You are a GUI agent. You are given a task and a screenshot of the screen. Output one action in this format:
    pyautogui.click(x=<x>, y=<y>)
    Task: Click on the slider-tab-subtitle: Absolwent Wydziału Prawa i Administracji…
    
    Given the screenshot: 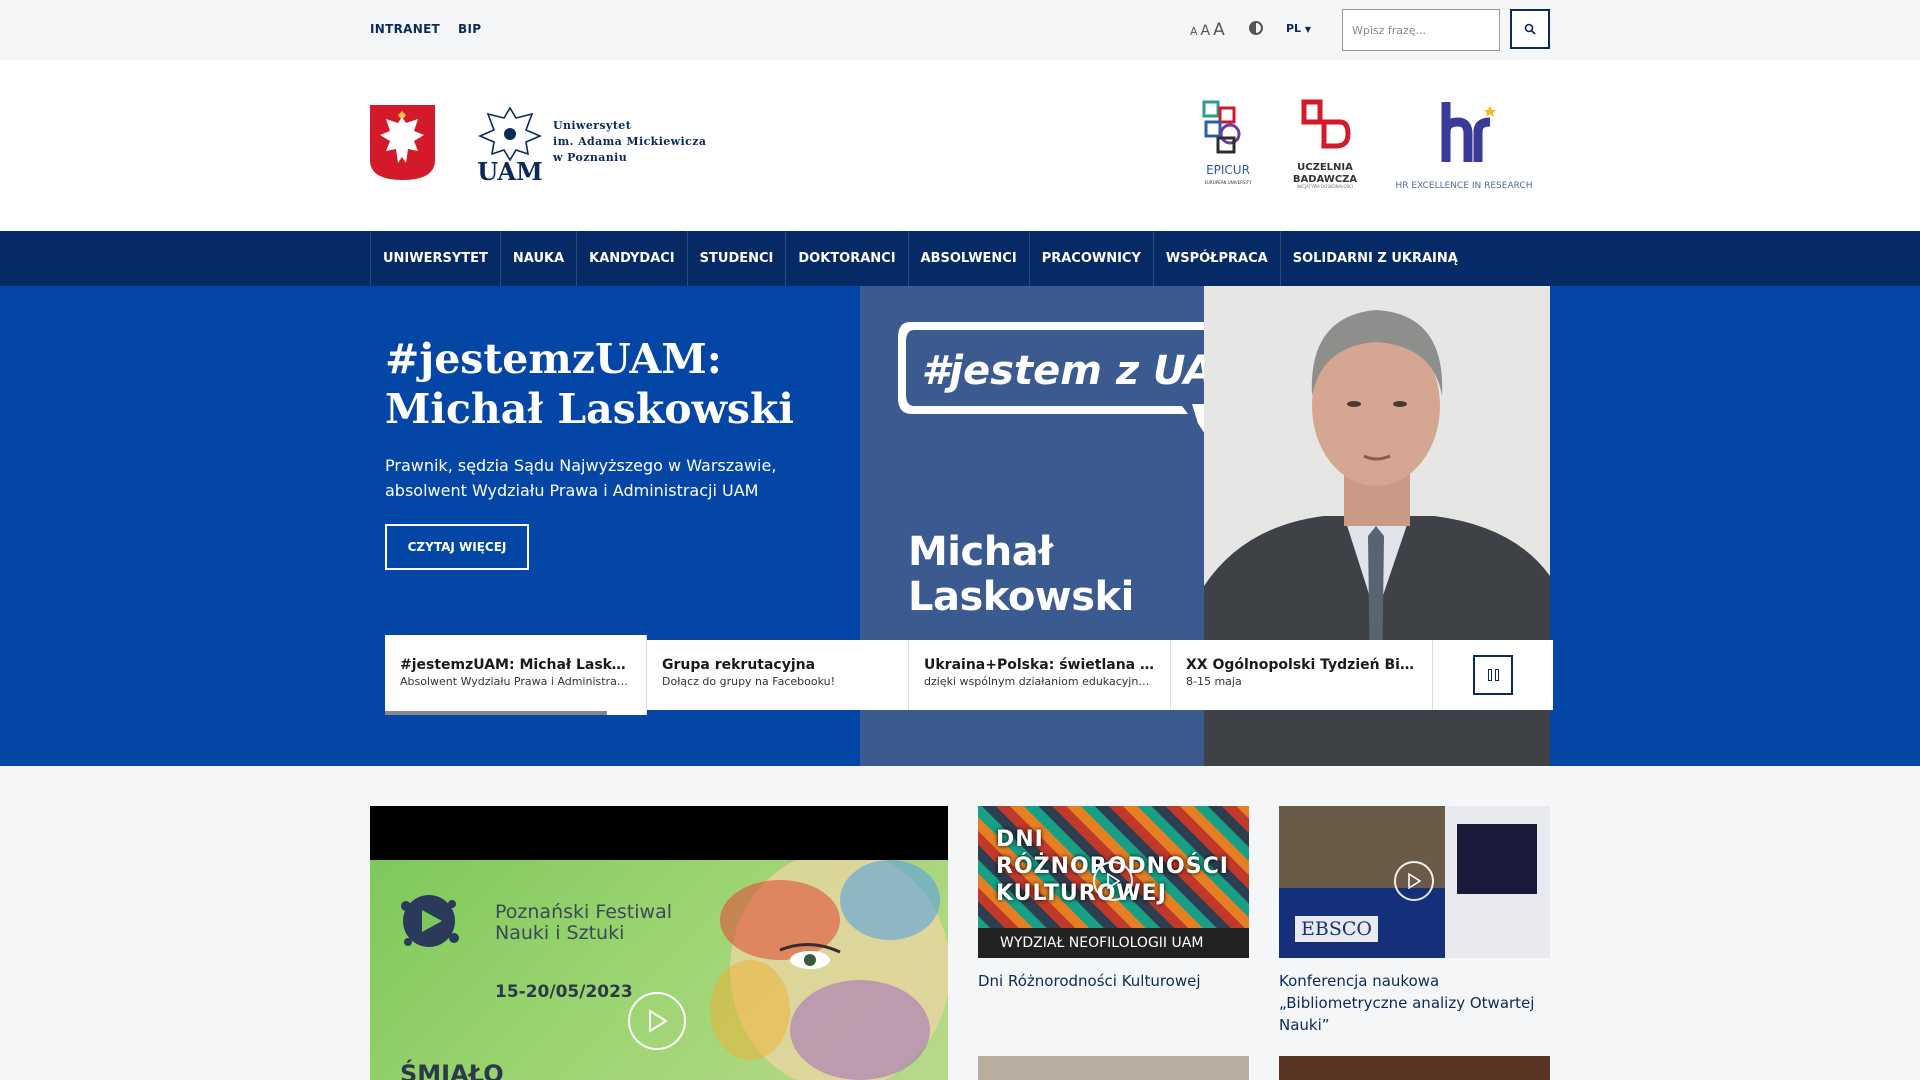 What is the action you would take?
    pyautogui.click(x=515, y=681)
    